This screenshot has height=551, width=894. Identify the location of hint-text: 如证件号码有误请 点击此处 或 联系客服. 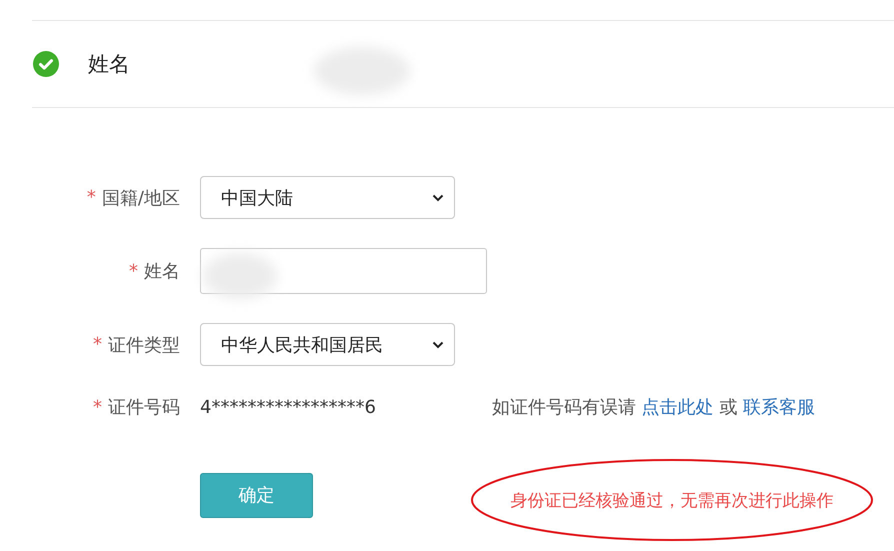
(654, 407).